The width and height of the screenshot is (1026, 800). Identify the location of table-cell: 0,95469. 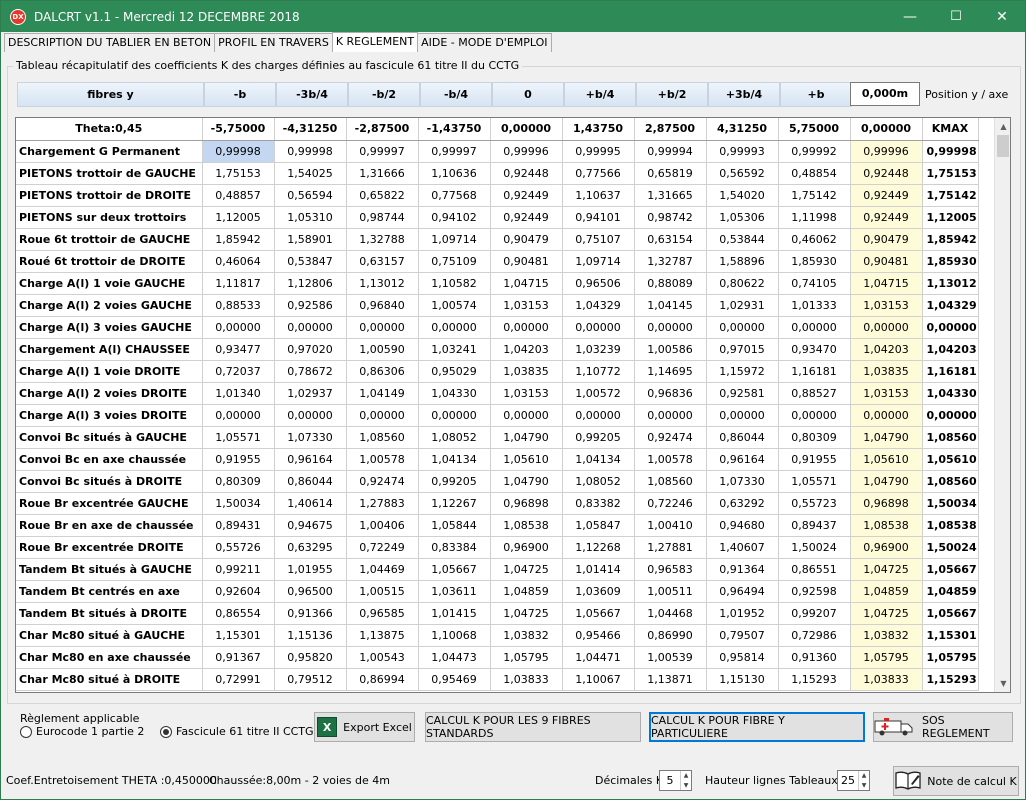
(454, 679).